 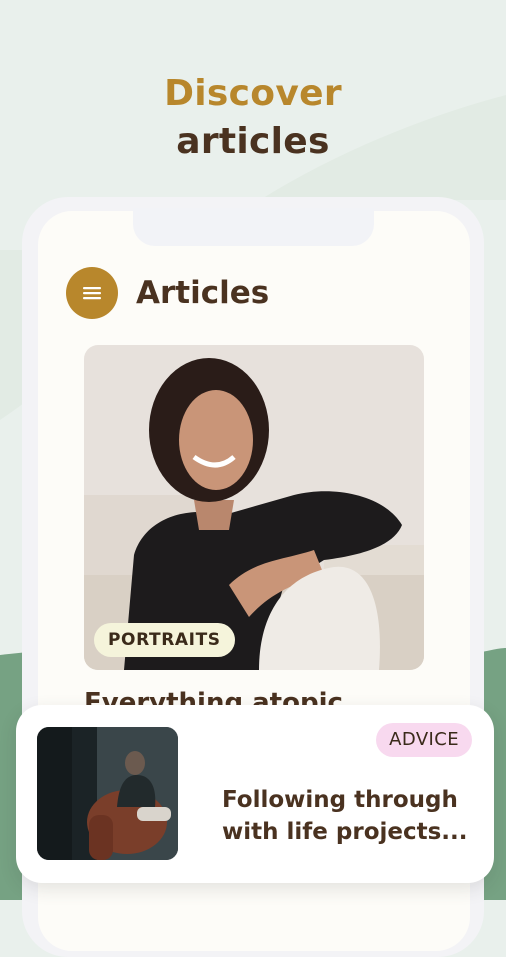 I want to click on article-card-image, so click(x=107, y=793).